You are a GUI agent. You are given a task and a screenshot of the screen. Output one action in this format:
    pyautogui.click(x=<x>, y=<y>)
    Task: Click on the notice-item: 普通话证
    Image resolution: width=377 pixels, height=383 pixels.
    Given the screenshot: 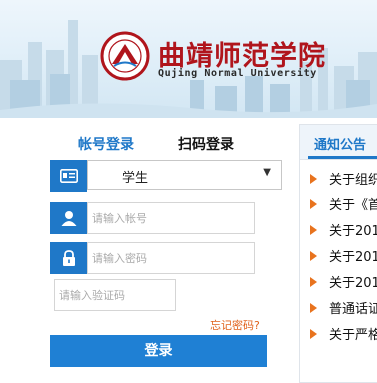 What is the action you would take?
    pyautogui.click(x=343, y=307)
    